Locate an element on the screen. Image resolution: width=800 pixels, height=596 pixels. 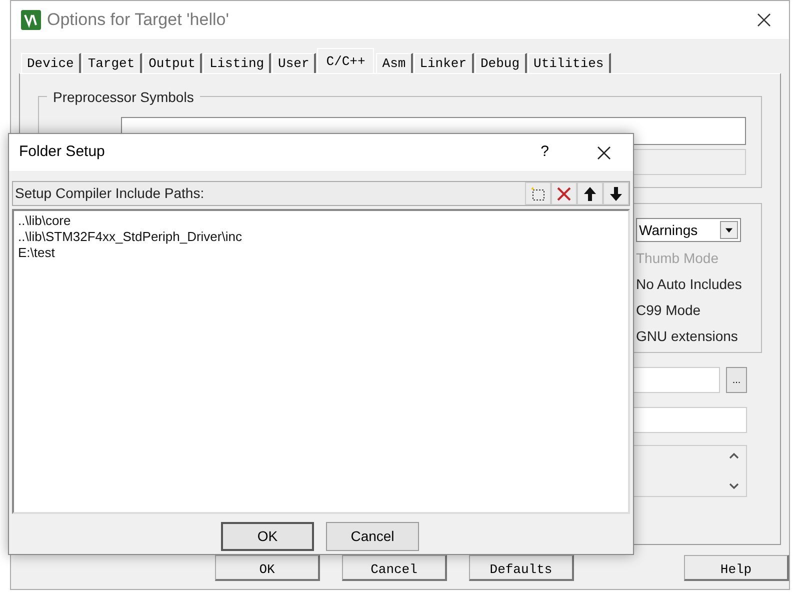
tab: Output is located at coordinates (172, 63).